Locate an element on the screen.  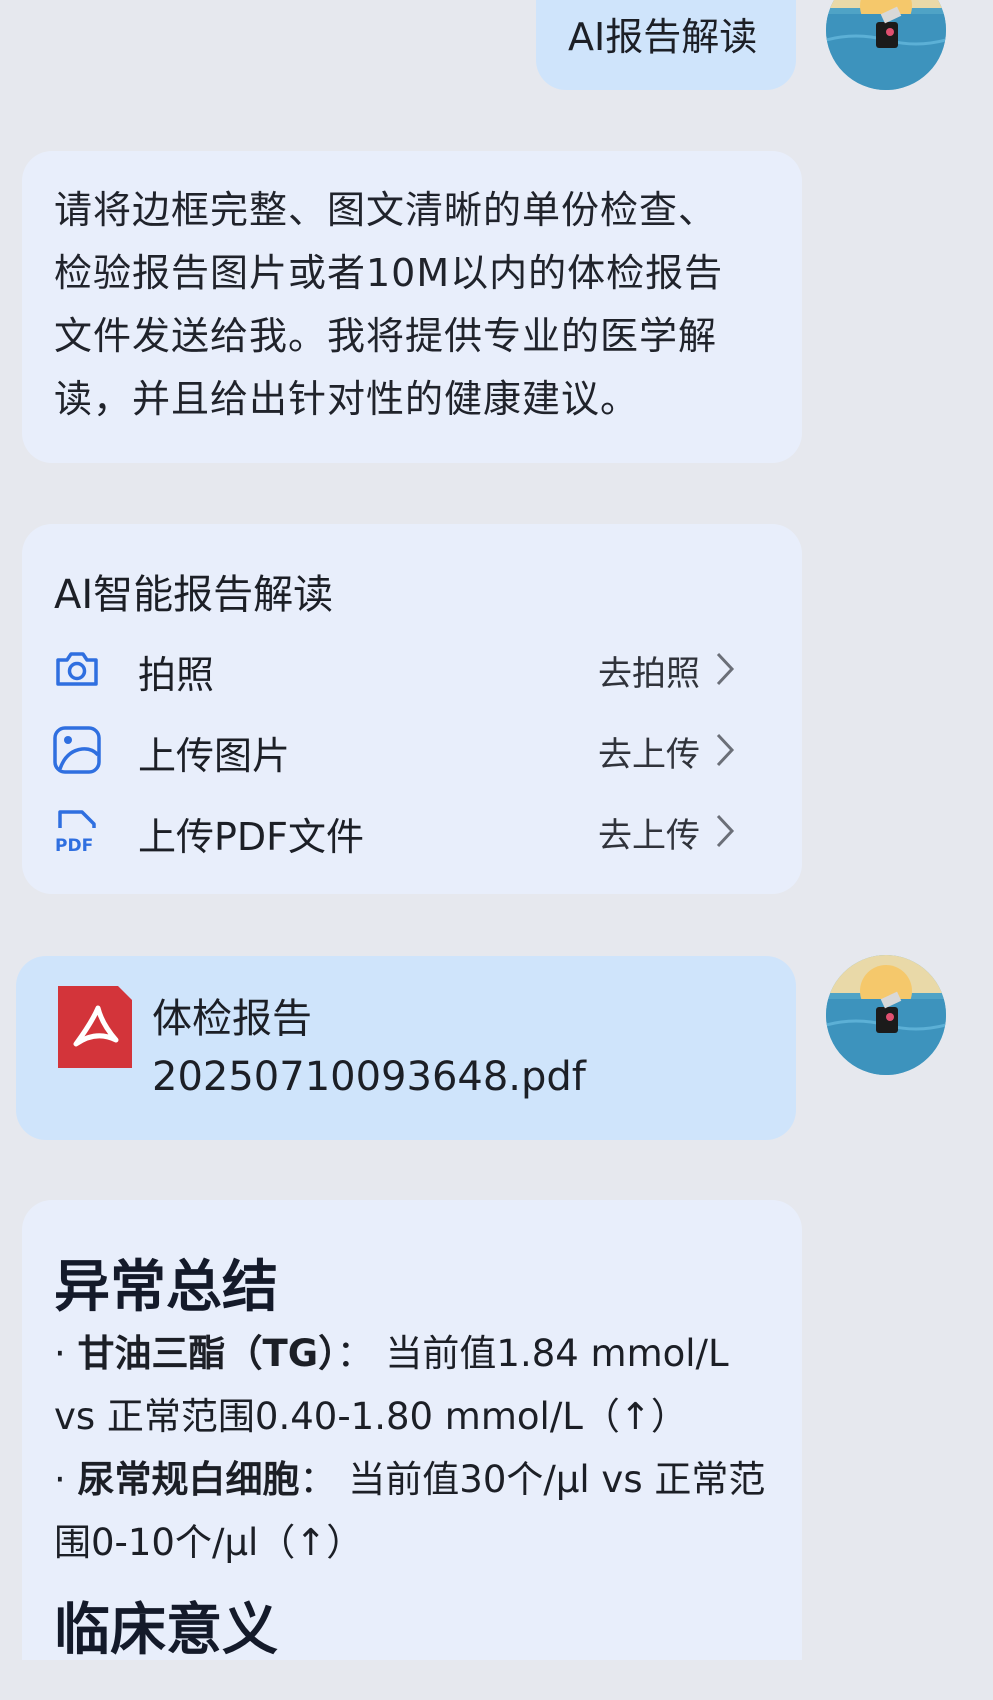
report-card-title: AI智能报告解读 is located at coordinates (194, 595).